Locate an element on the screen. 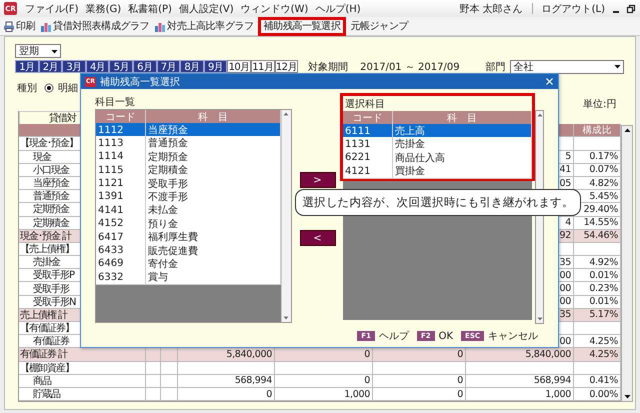 The height and width of the screenshot is (413, 640). row-label: 商品 is located at coordinates (82, 381).